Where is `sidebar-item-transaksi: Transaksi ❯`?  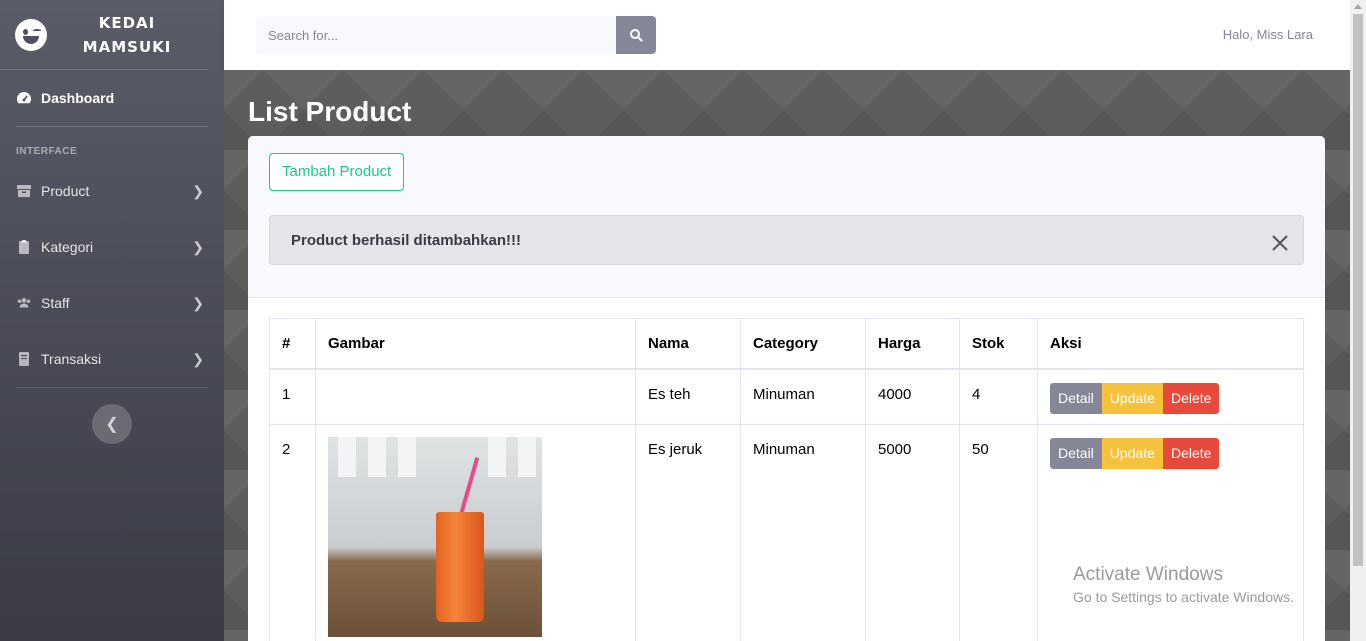 sidebar-item-transaksi: Transaksi ❯ is located at coordinates (112, 359).